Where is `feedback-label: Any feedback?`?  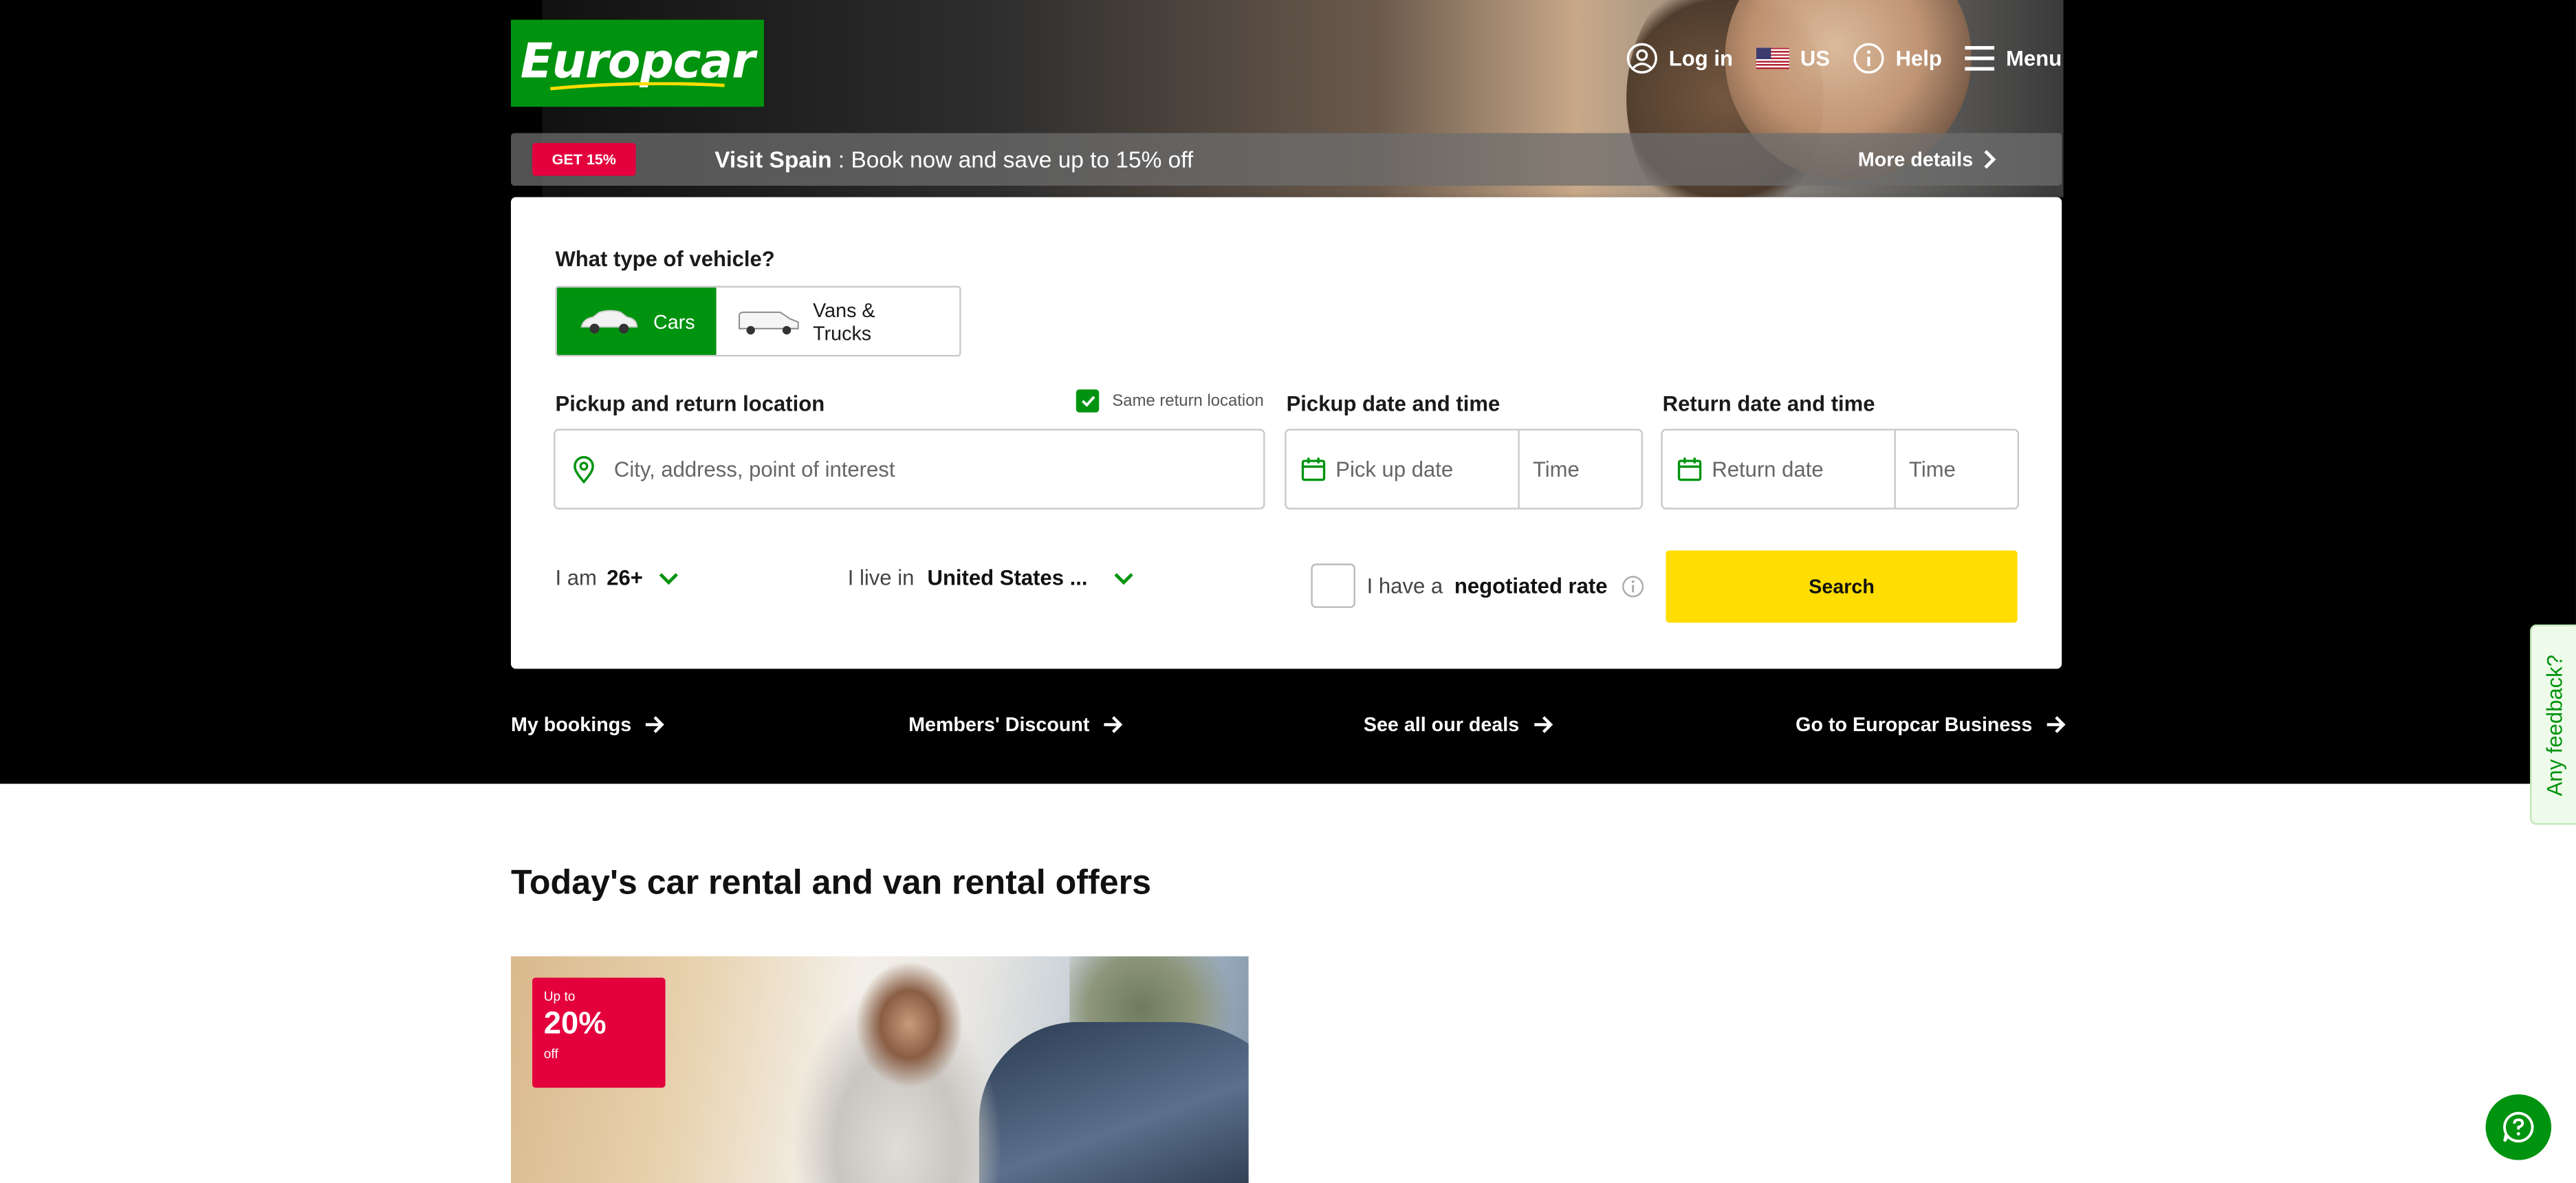 feedback-label: Any feedback? is located at coordinates (2554, 724).